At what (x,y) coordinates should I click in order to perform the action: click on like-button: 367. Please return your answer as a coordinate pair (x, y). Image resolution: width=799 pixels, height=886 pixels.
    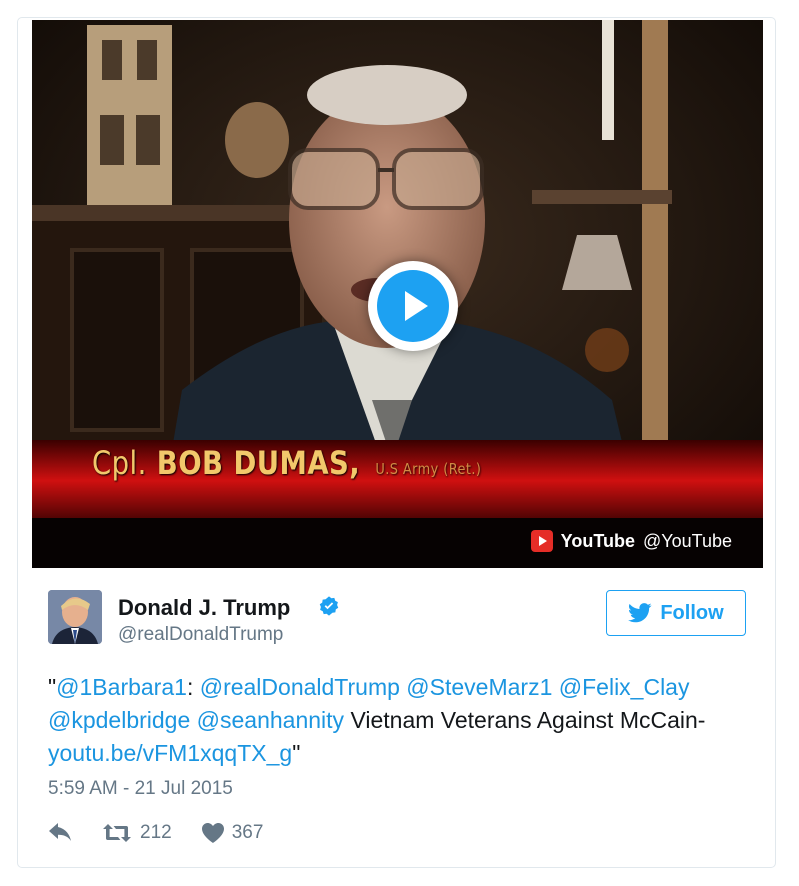
    Looking at the image, I should click on (232, 833).